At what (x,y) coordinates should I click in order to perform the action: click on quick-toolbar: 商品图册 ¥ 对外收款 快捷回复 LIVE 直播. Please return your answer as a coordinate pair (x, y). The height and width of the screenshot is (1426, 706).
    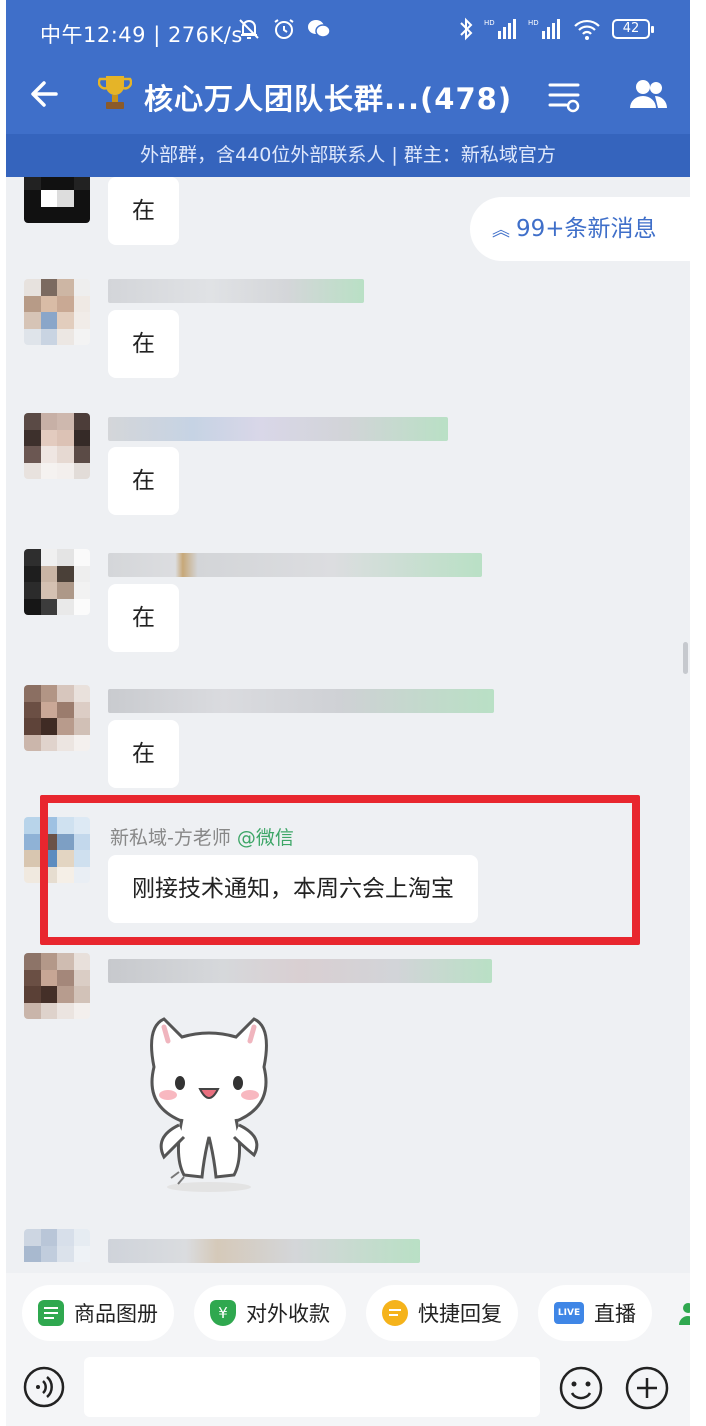
    Looking at the image, I should click on (348, 1313).